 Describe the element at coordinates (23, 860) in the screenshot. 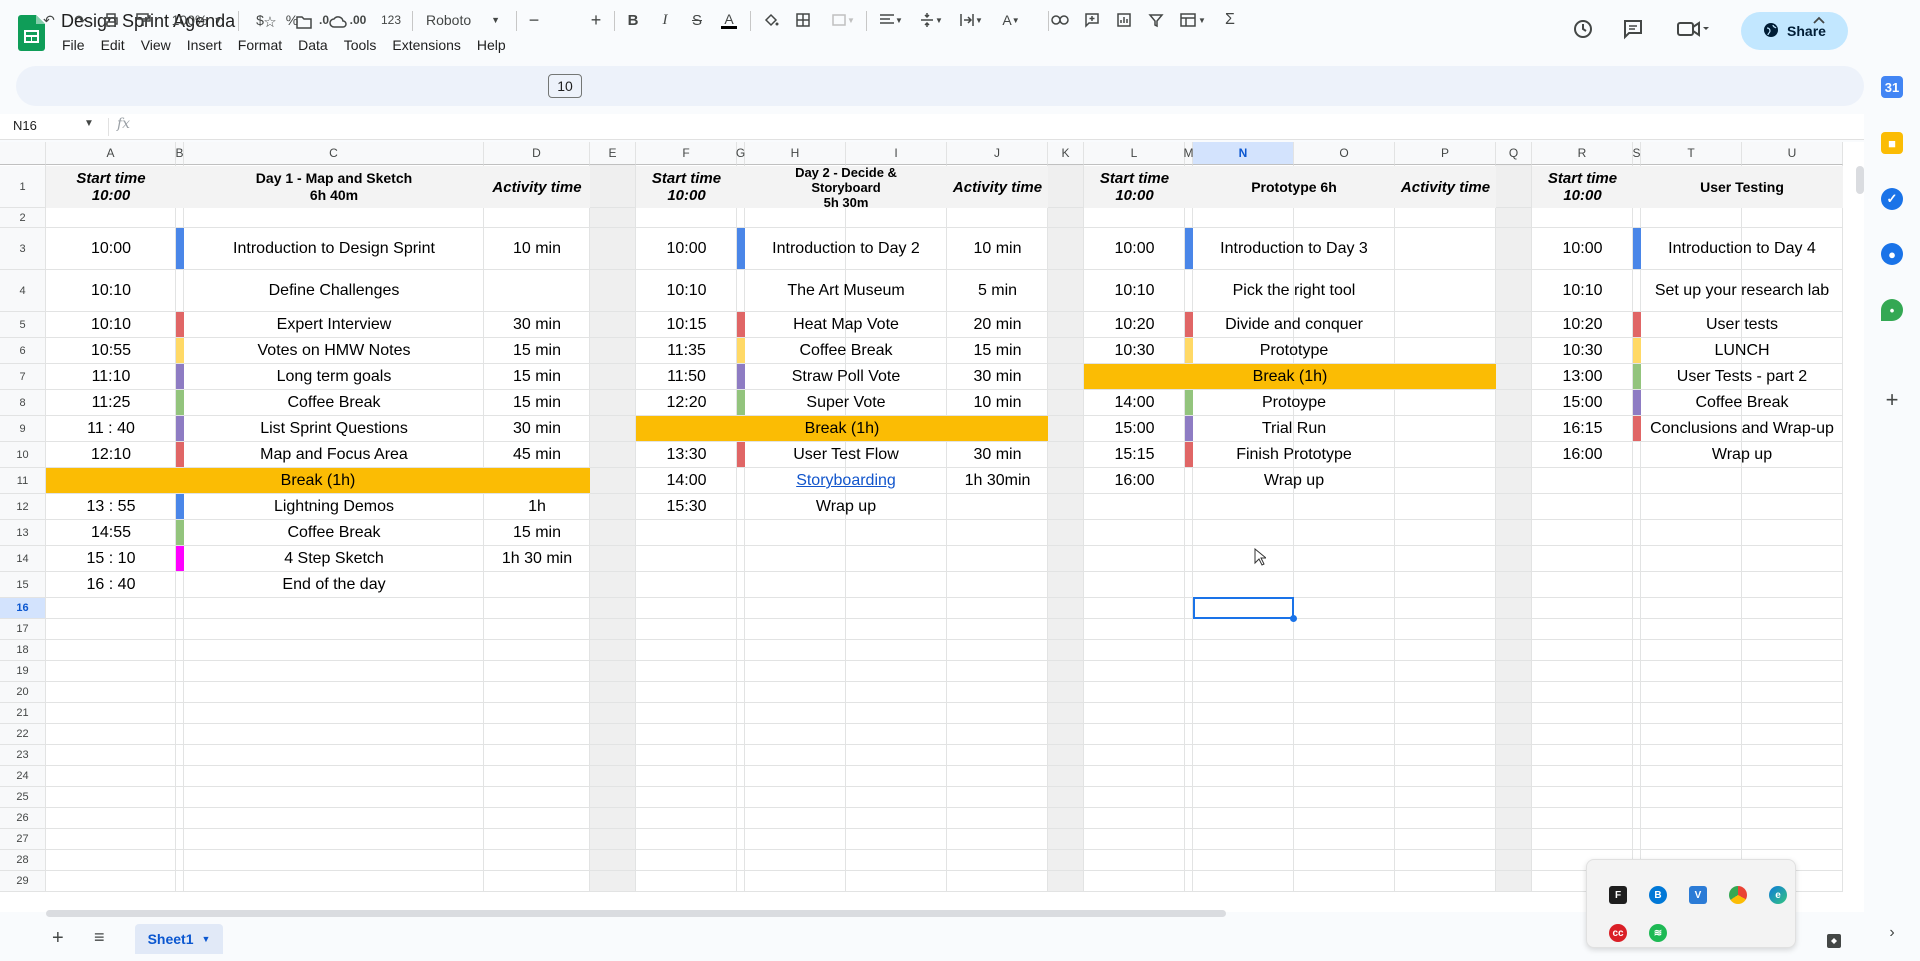

I see `row-header: 28` at that location.